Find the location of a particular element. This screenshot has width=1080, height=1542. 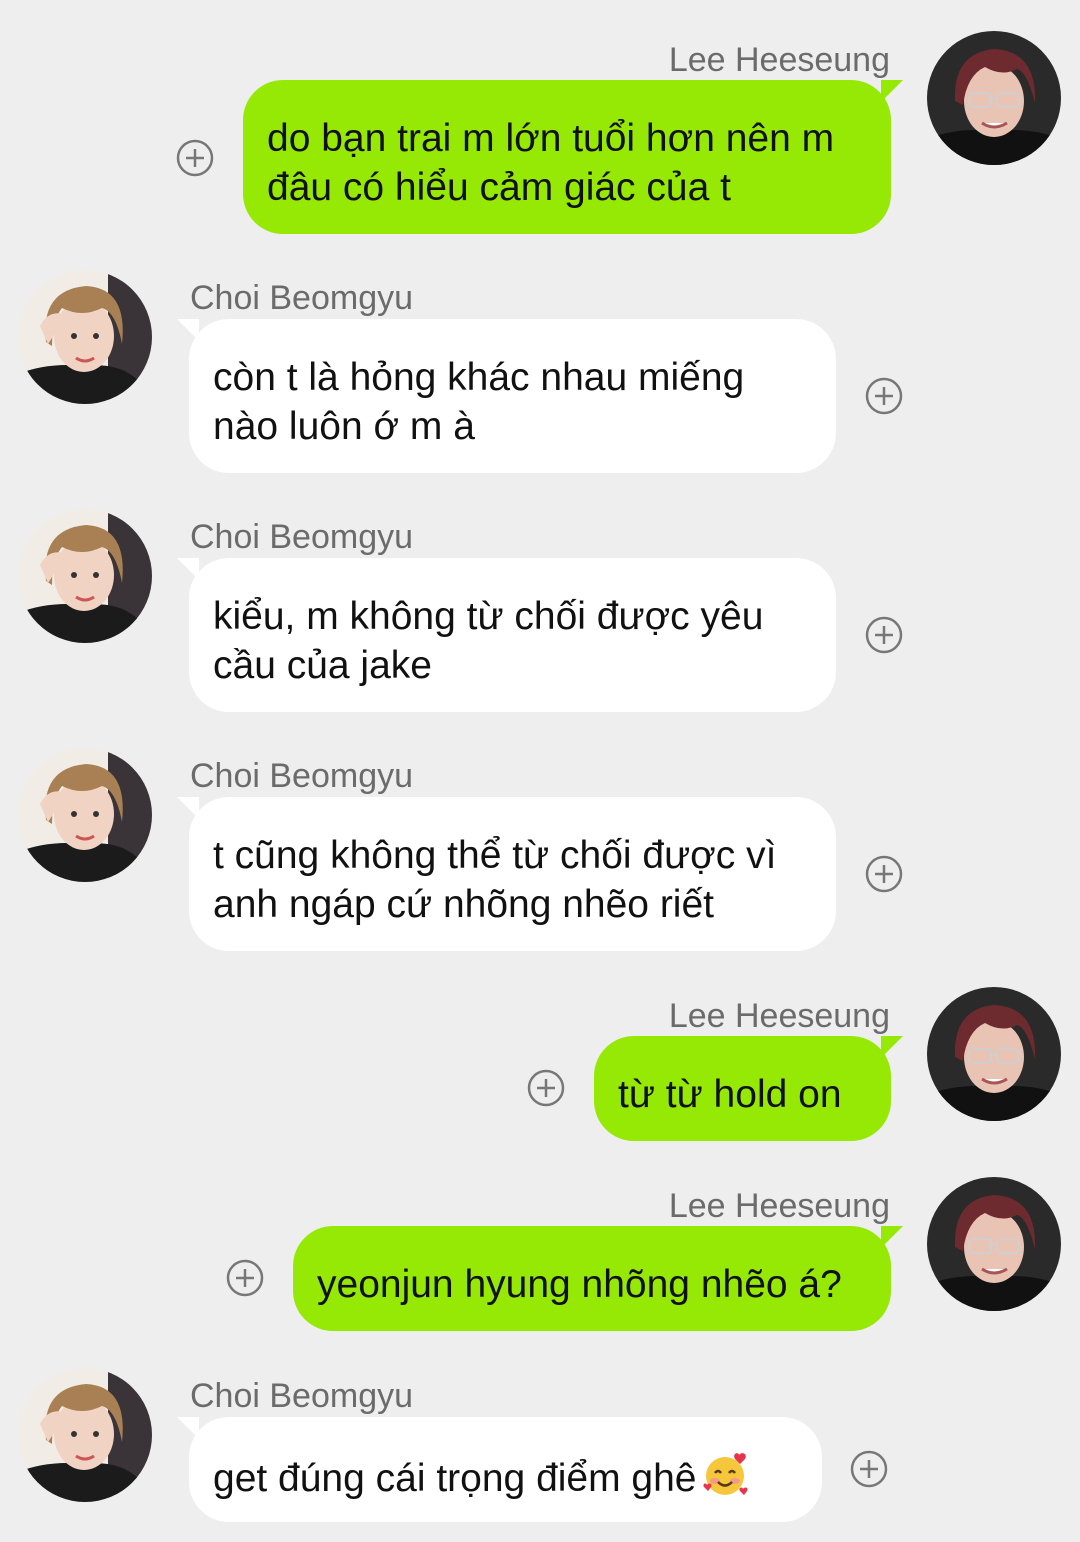

message-outgoing: Lee Heeseung từ từ hold on is located at coordinates (540, 1068).